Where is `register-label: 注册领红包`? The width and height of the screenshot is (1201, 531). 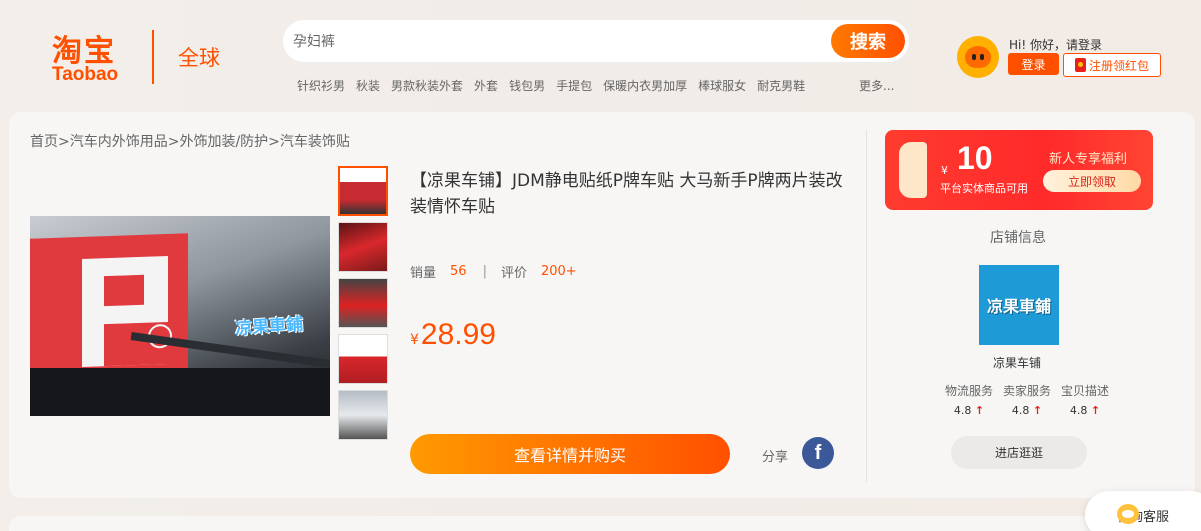
register-label: 注册领红包 is located at coordinates (1118, 65).